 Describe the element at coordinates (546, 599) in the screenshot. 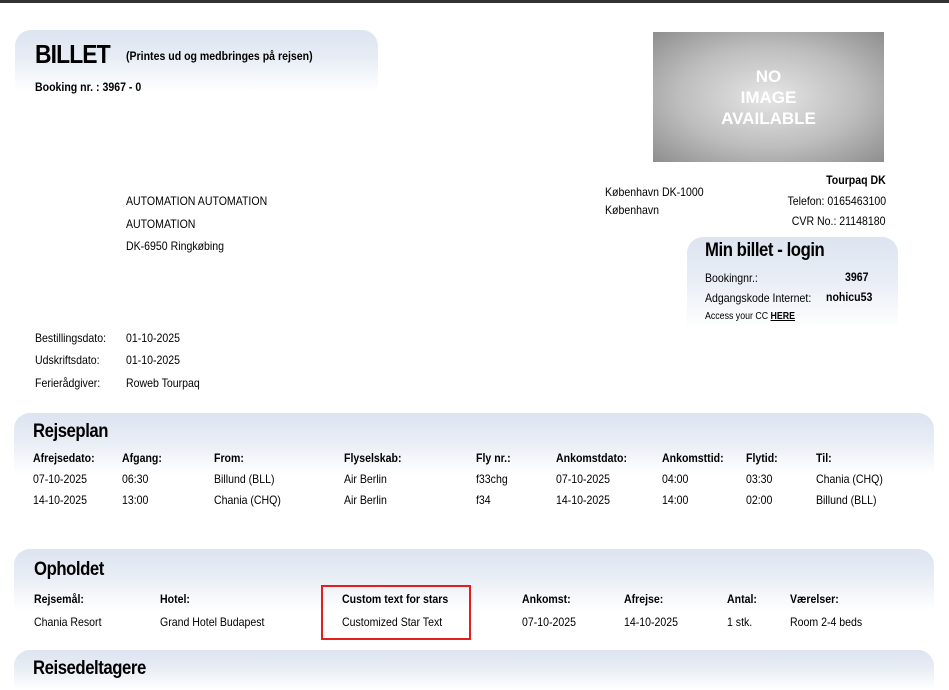

I see `col-ankomst: Ankomst:` at that location.